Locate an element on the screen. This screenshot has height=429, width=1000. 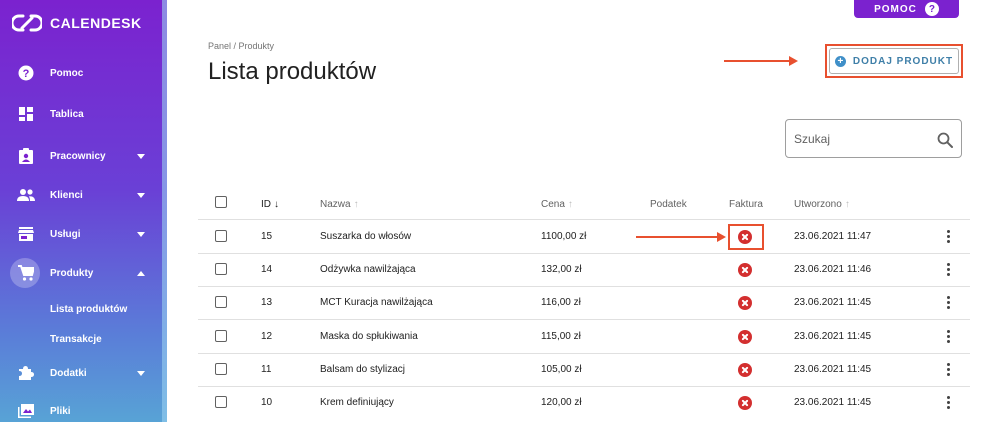
sidebar-item-uslugi: Usługi is located at coordinates (81, 234).